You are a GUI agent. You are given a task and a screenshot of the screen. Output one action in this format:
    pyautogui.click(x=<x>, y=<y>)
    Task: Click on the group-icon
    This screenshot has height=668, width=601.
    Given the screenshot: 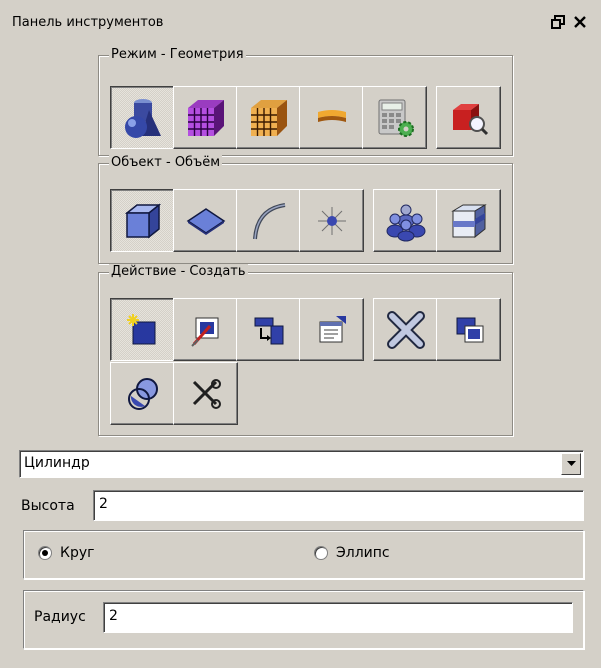 What is the action you would take?
    pyautogui.click(x=405, y=222)
    